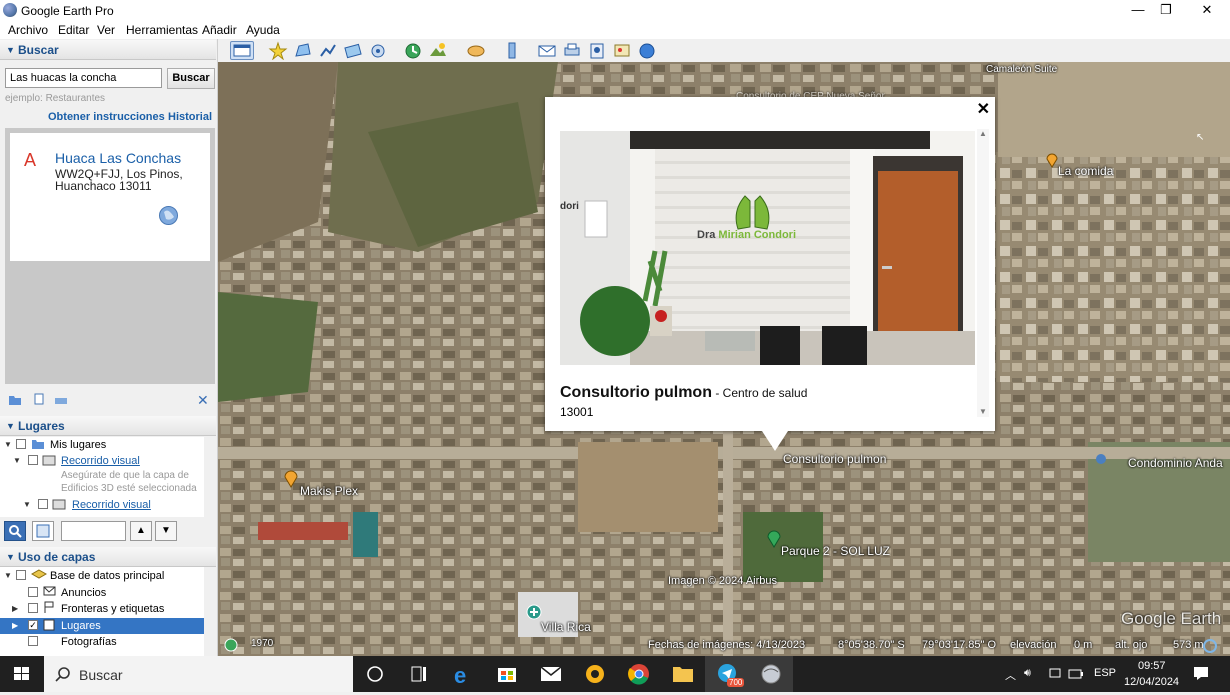 The width and height of the screenshot is (1230, 695). Describe the element at coordinates (203, 400) in the screenshot. I see `clear-icon: ✕` at that location.